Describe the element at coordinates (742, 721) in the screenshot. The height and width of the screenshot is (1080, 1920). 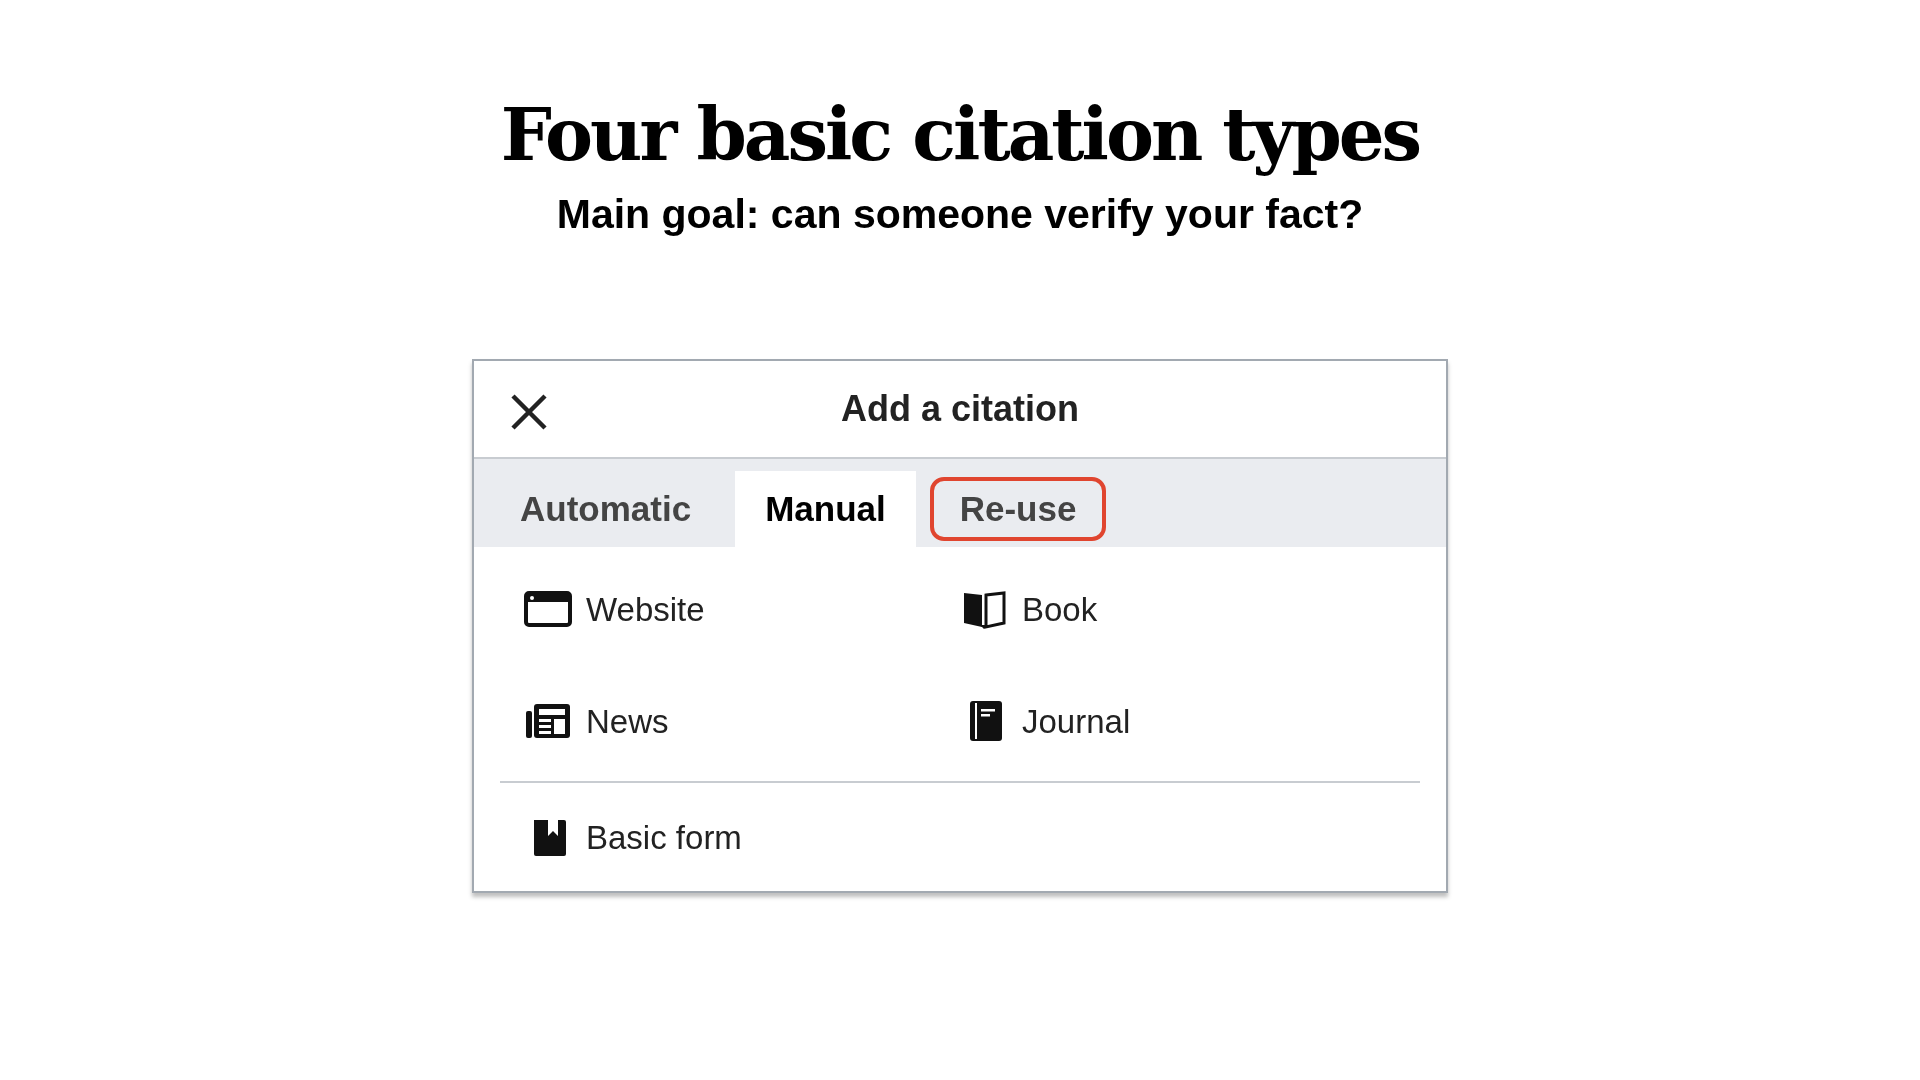
I see `citation-type-item: News` at that location.